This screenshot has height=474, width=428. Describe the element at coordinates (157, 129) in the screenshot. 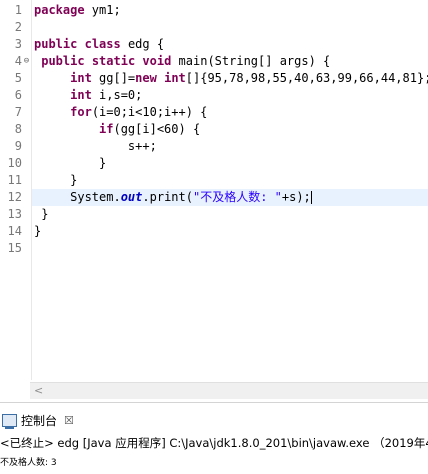

I see `code-token: (gg[i]<60) {` at that location.